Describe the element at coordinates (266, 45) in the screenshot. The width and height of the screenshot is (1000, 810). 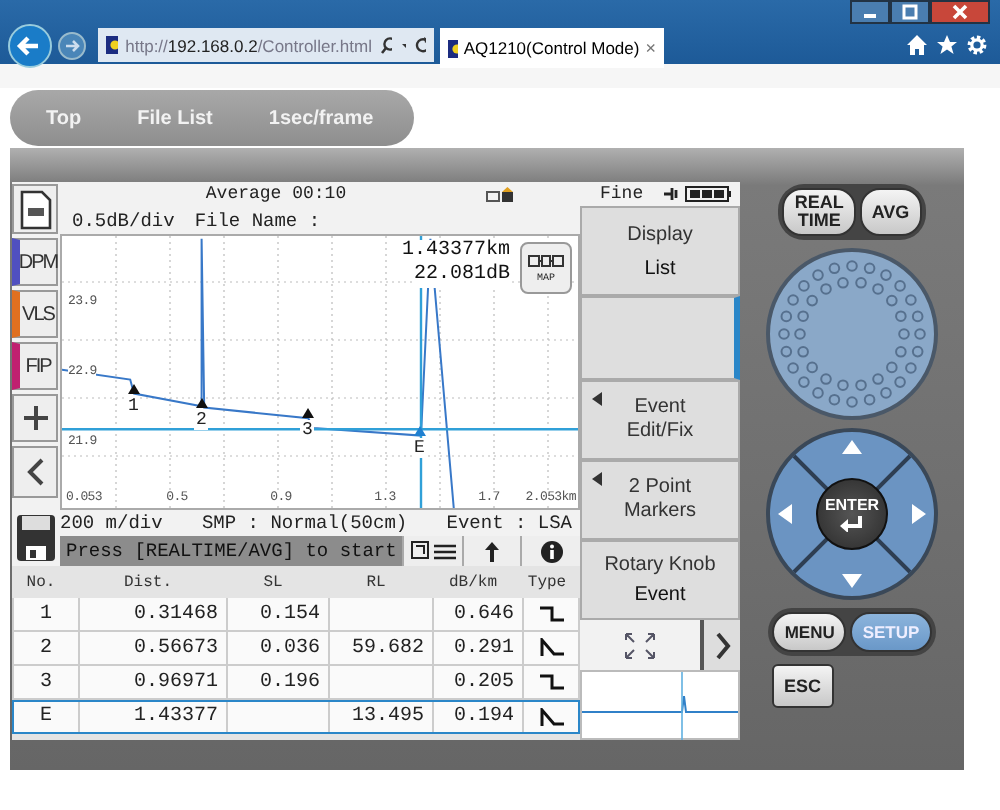
I see `address-field: http://192.168.0.2/Controller.html` at that location.